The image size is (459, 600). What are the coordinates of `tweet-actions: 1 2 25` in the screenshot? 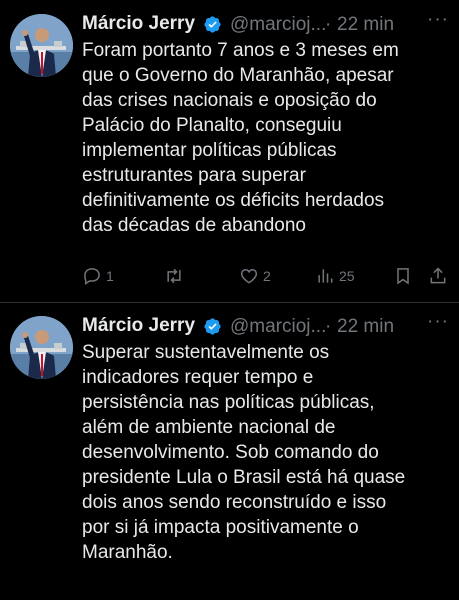 It's located at (267, 276).